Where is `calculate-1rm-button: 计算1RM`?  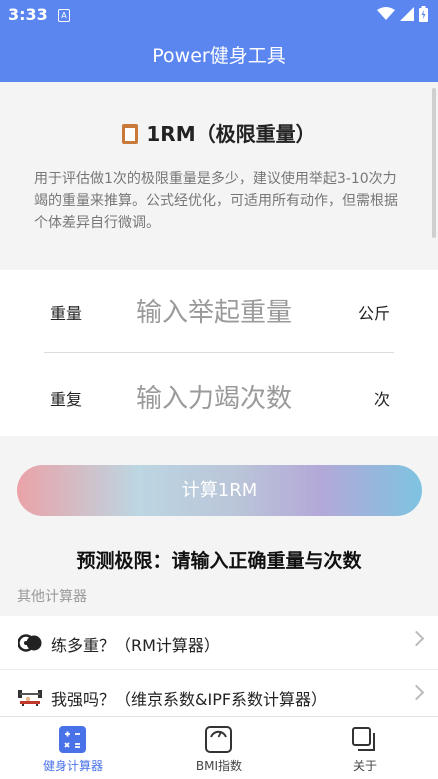
calculate-1rm-button: 计算1RM is located at coordinates (219, 490).